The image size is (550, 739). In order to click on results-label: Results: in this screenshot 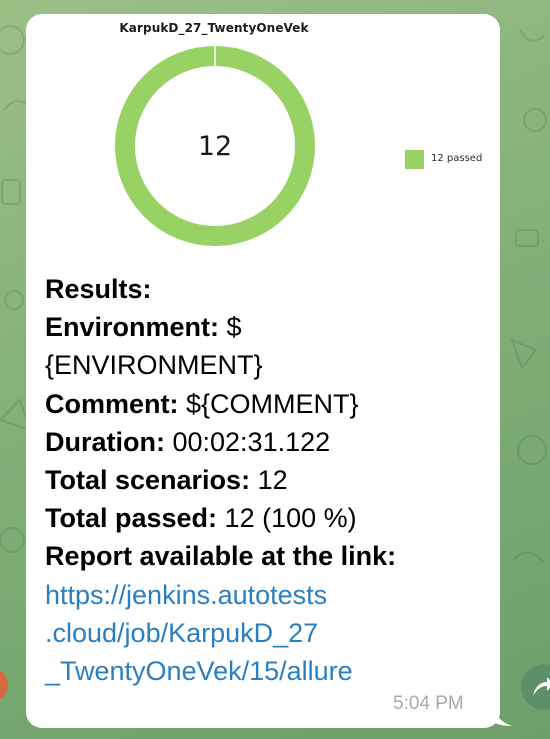, I will do `click(98, 289)`.